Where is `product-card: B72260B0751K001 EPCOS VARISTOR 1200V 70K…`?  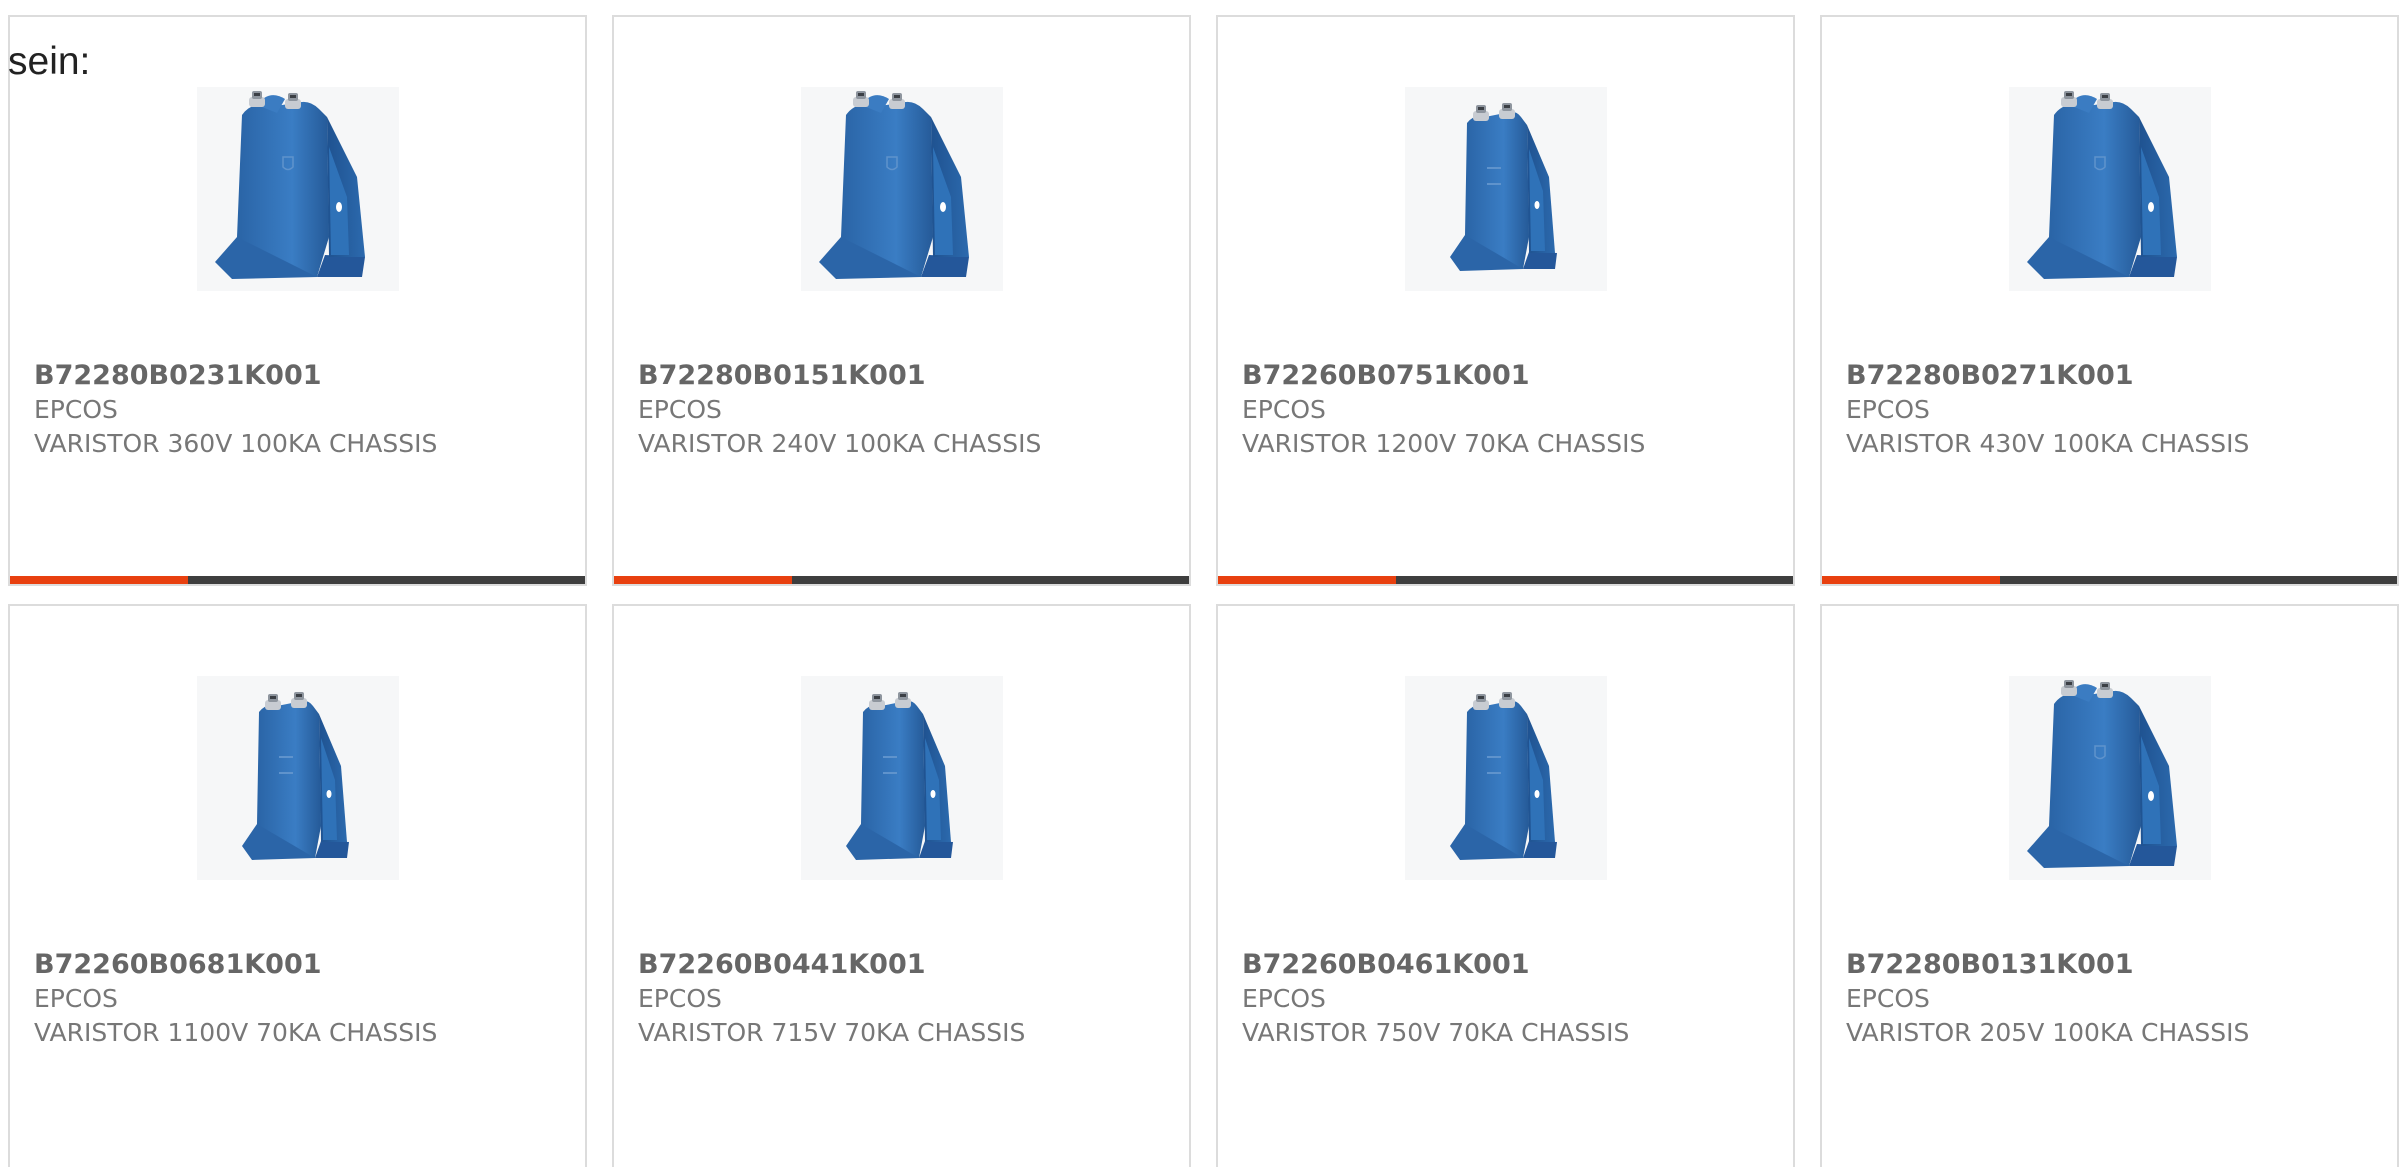 product-card: B72260B0751K001 EPCOS VARISTOR 1200V 70K… is located at coordinates (1505, 300).